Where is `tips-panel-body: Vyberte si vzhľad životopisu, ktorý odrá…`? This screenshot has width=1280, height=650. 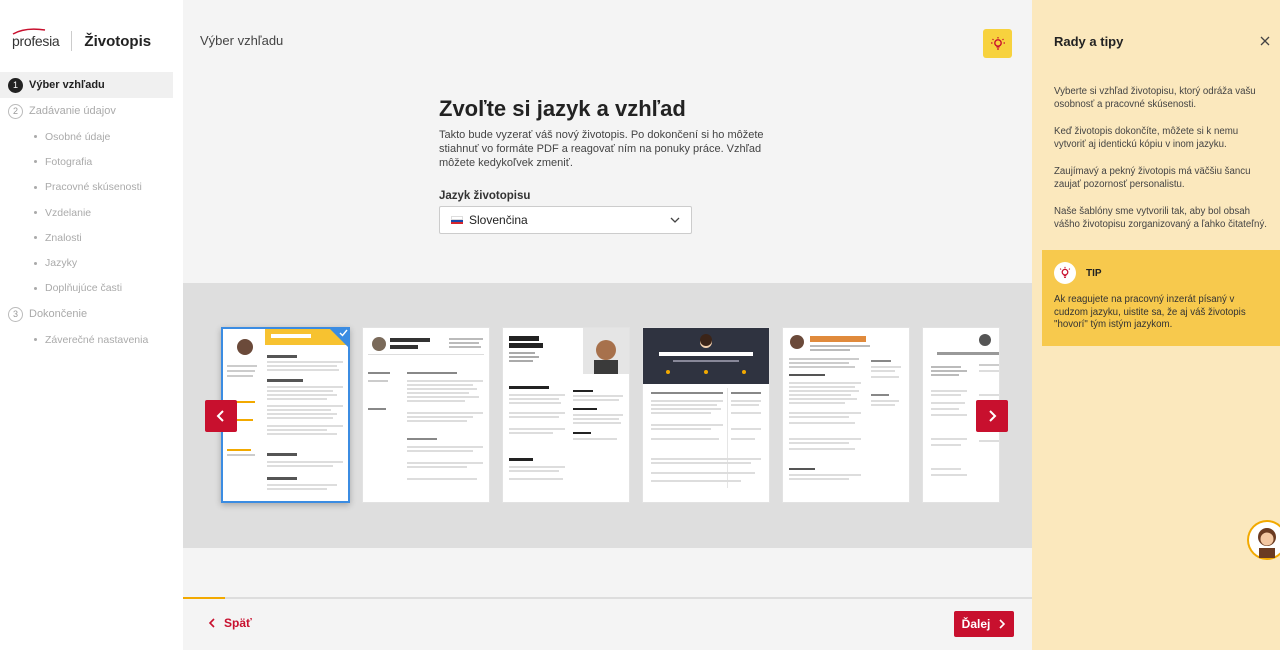 tips-panel-body: Vyberte si vzhľad životopisu, ktorý odrá… is located at coordinates (1161, 165).